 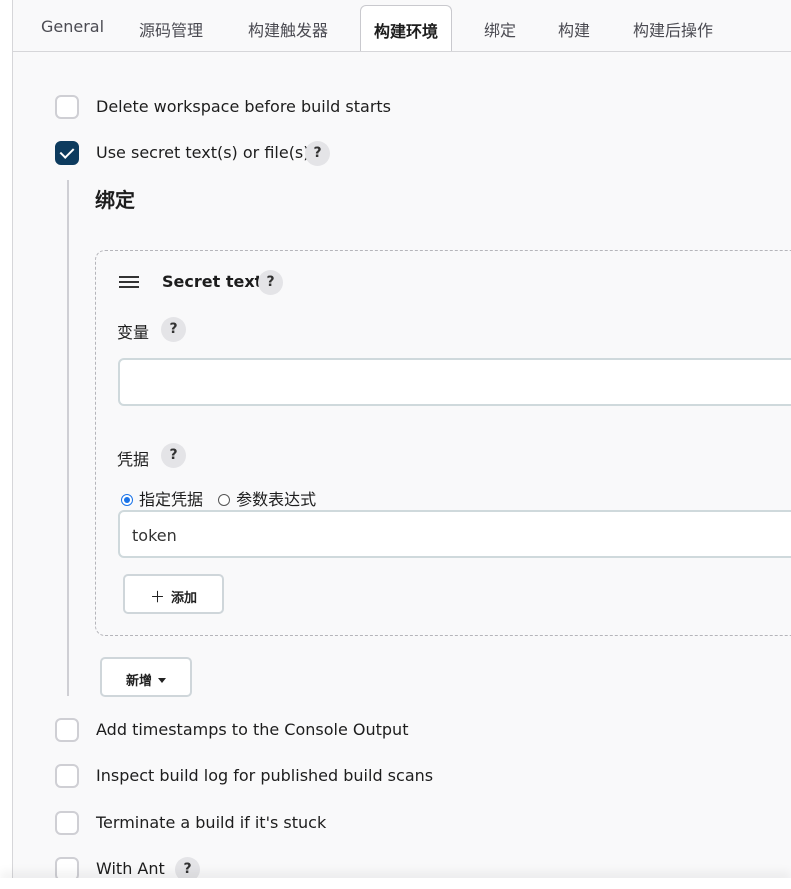 What do you see at coordinates (454, 382) in the screenshot?
I see `variable-input` at bounding box center [454, 382].